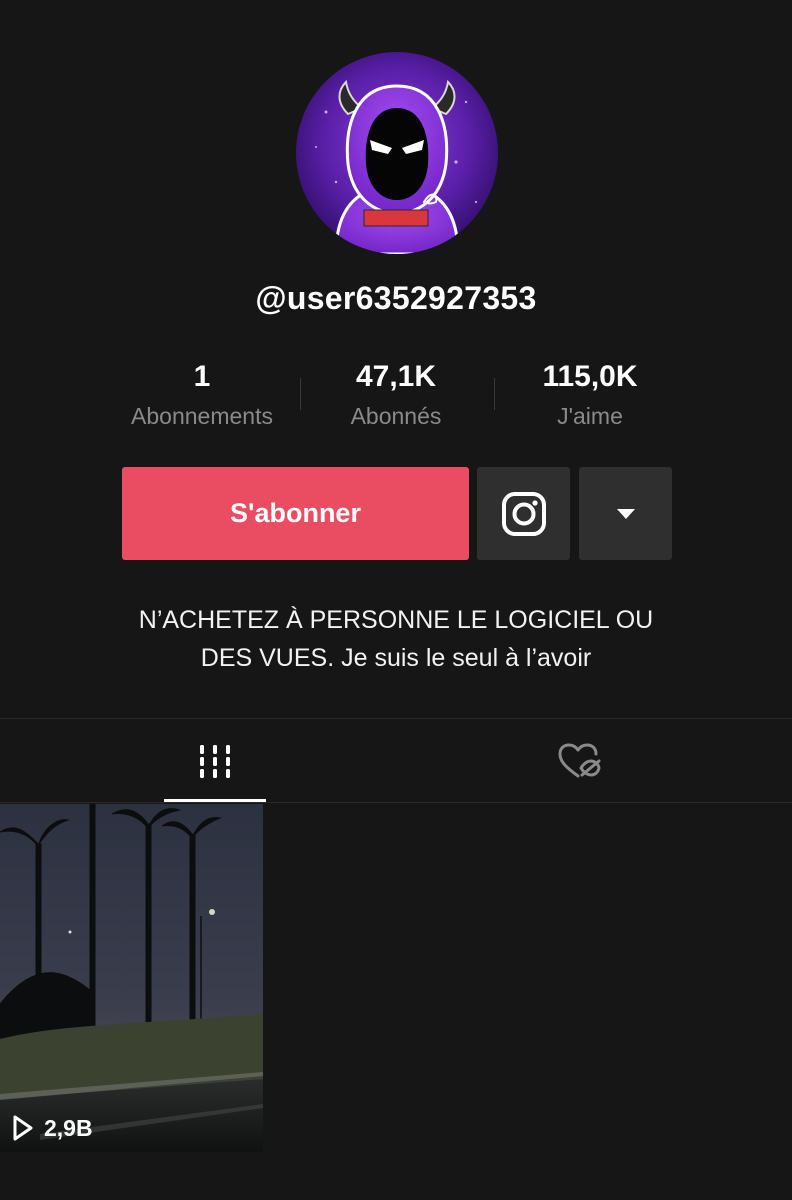  I want to click on caret-down-icon, so click(625, 513).